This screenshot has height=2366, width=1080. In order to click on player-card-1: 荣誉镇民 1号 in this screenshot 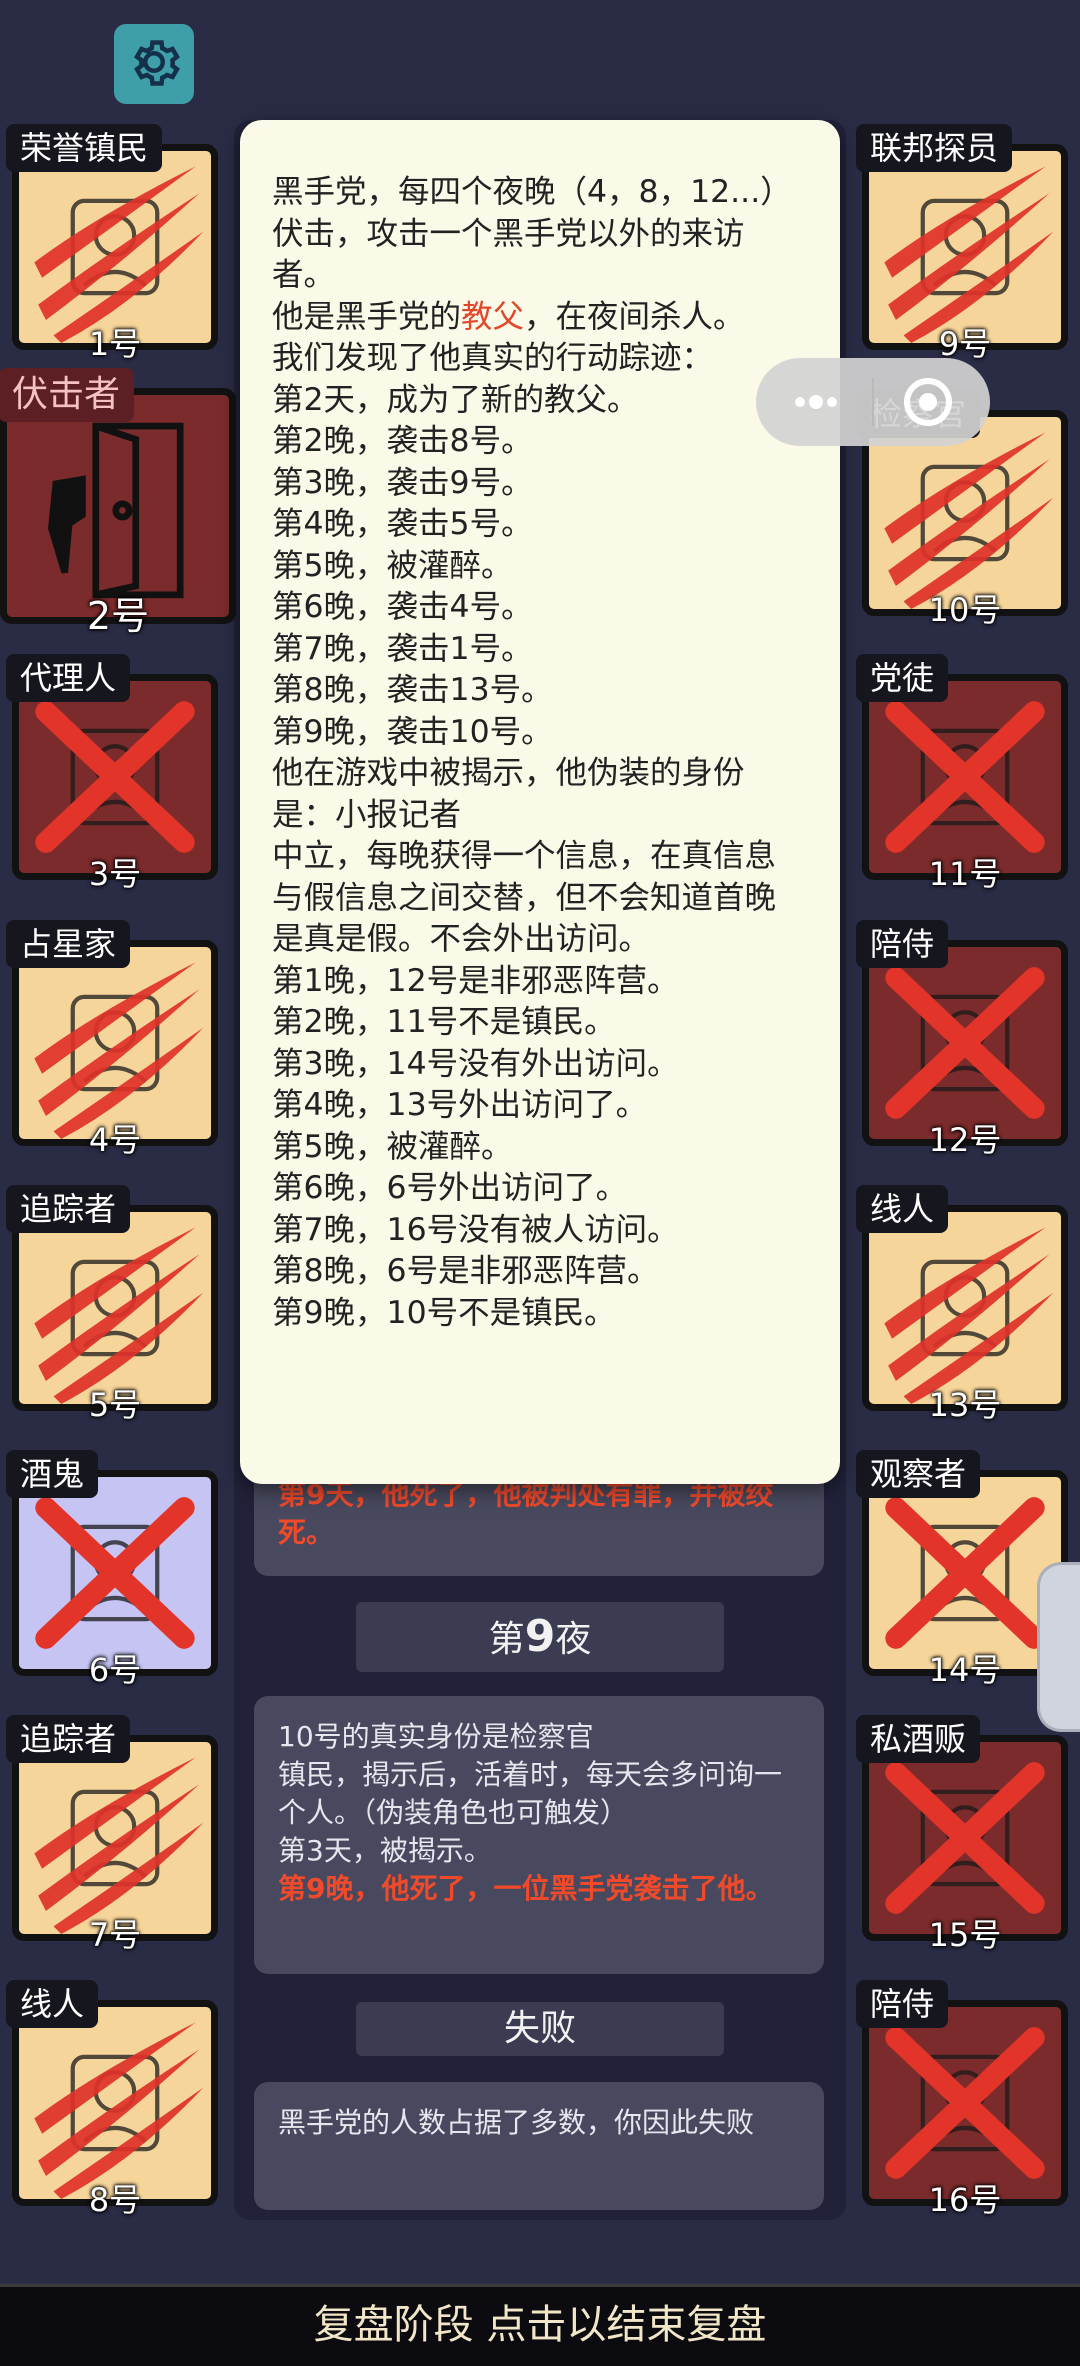, I will do `click(112, 243)`.